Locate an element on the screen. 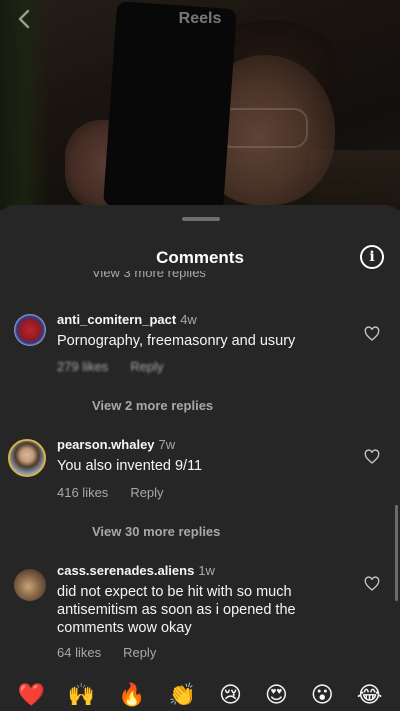 The image size is (400, 711). comment-username: anti_comitern_pact 4w is located at coordinates (127, 319).